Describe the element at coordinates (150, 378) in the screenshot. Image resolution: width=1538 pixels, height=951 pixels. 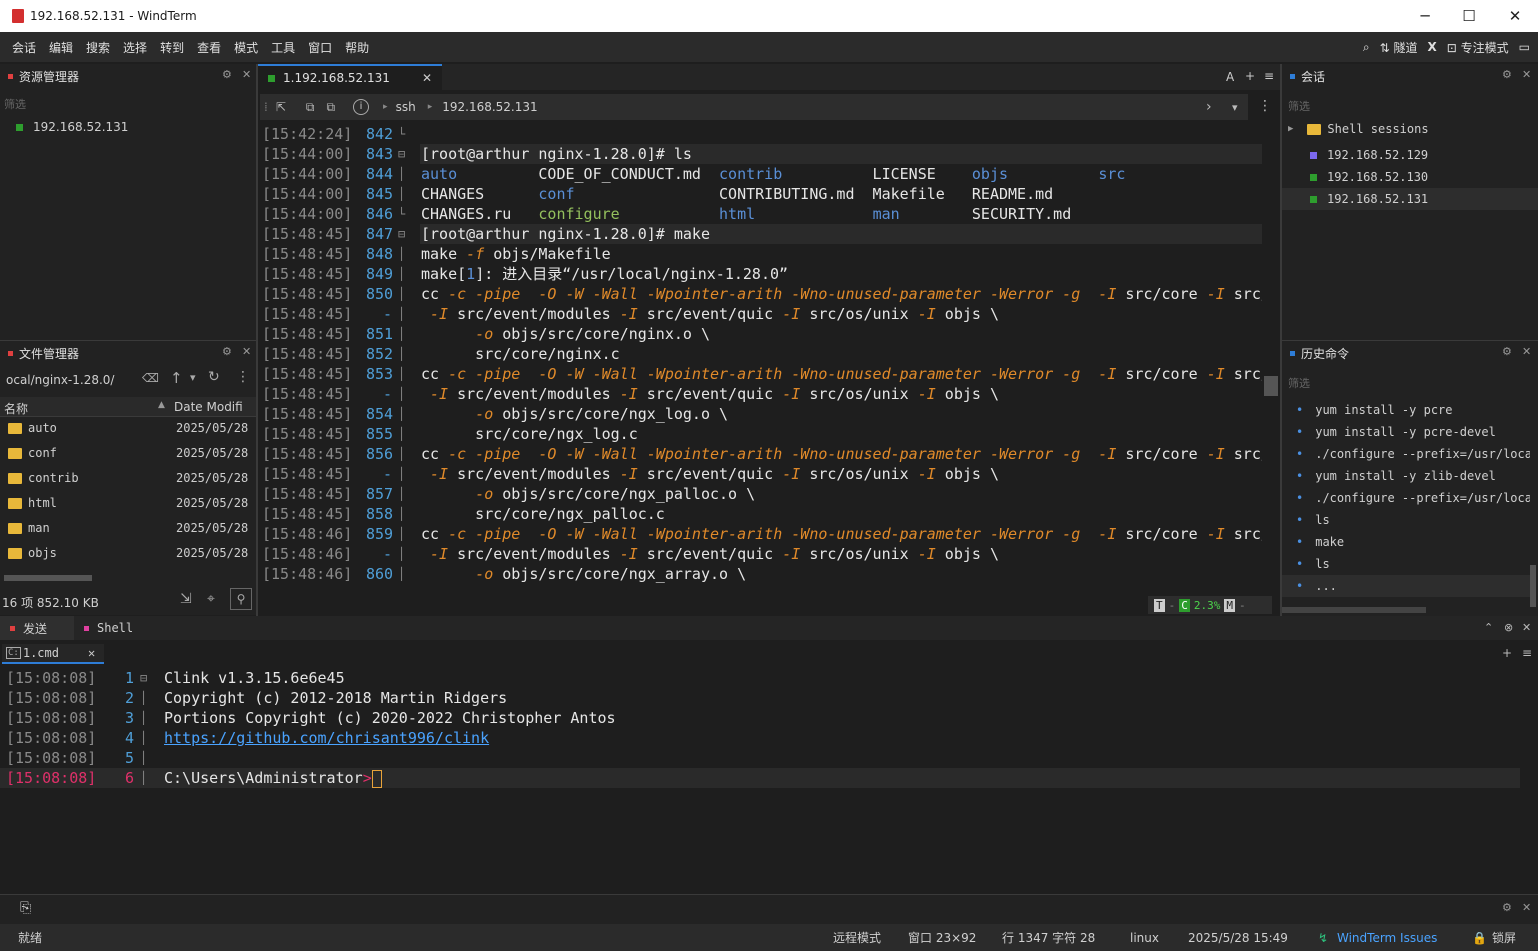
I see `clear-path-icon: ⌫` at that location.